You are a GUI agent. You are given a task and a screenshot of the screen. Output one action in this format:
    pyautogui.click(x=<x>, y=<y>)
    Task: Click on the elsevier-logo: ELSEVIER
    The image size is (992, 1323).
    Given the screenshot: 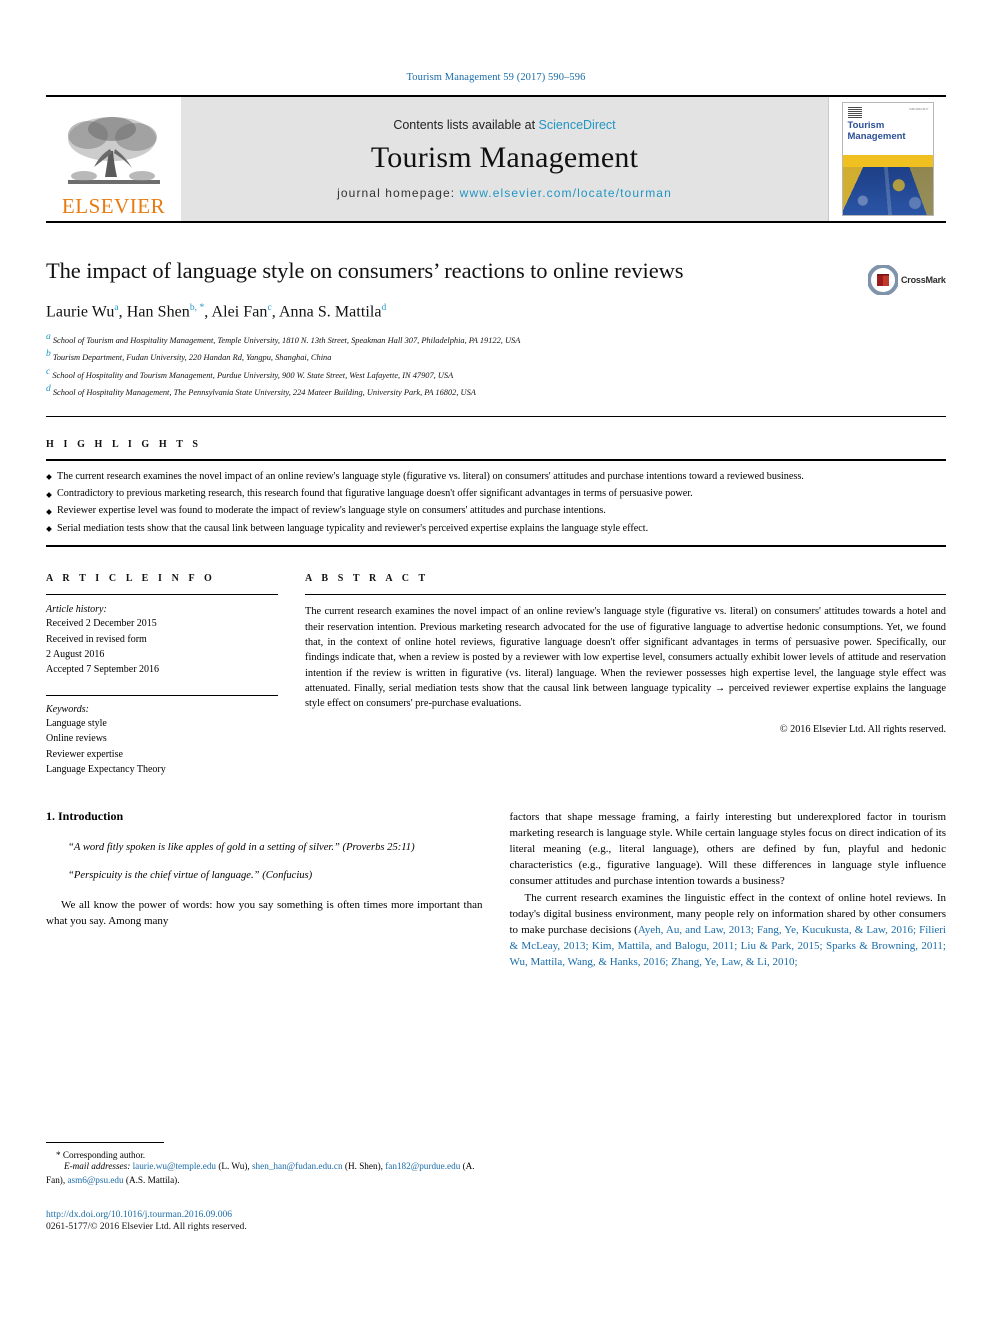 What is the action you would take?
    pyautogui.click(x=113, y=159)
    